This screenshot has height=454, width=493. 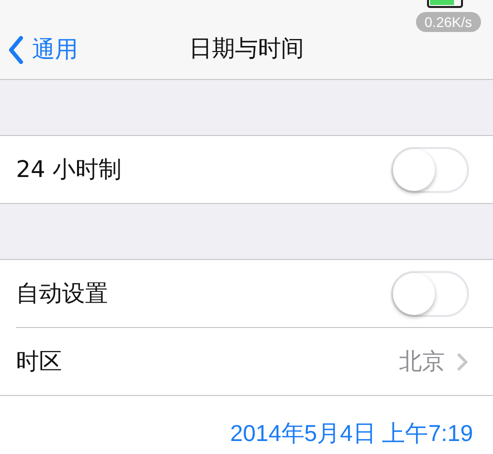 I want to click on settings-row: 时区 北京, so click(x=254, y=361).